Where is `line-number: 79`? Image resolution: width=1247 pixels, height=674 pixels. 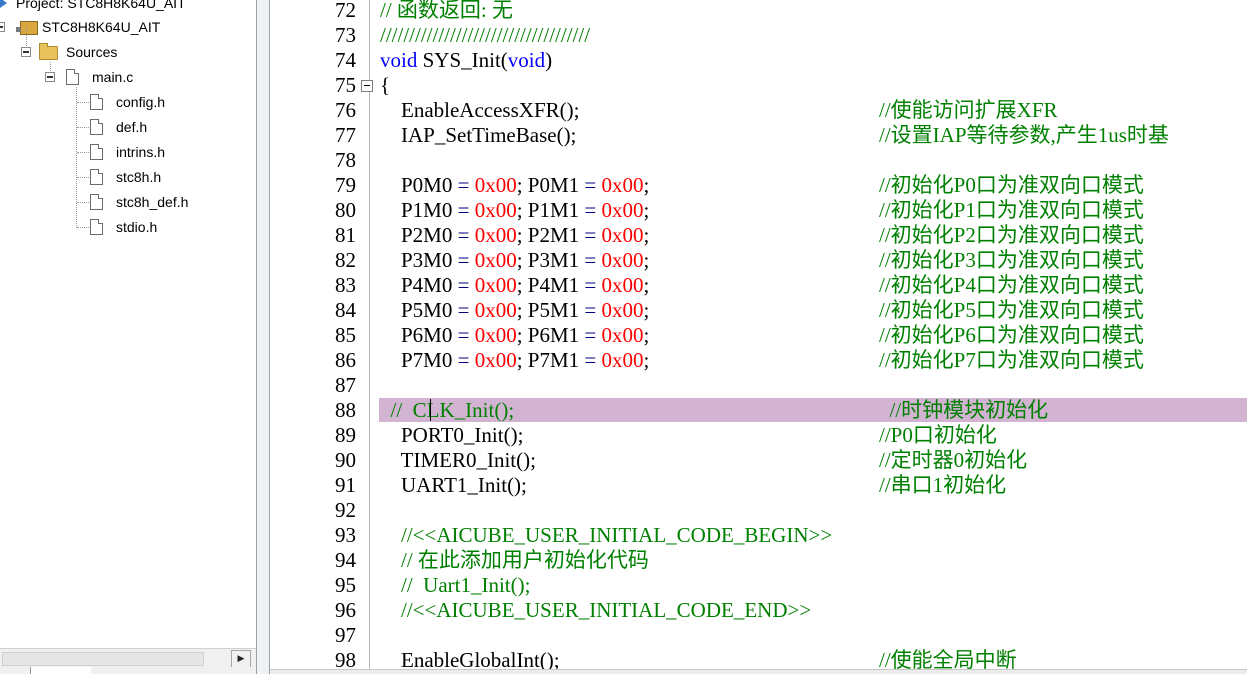 line-number: 79 is located at coordinates (345, 185).